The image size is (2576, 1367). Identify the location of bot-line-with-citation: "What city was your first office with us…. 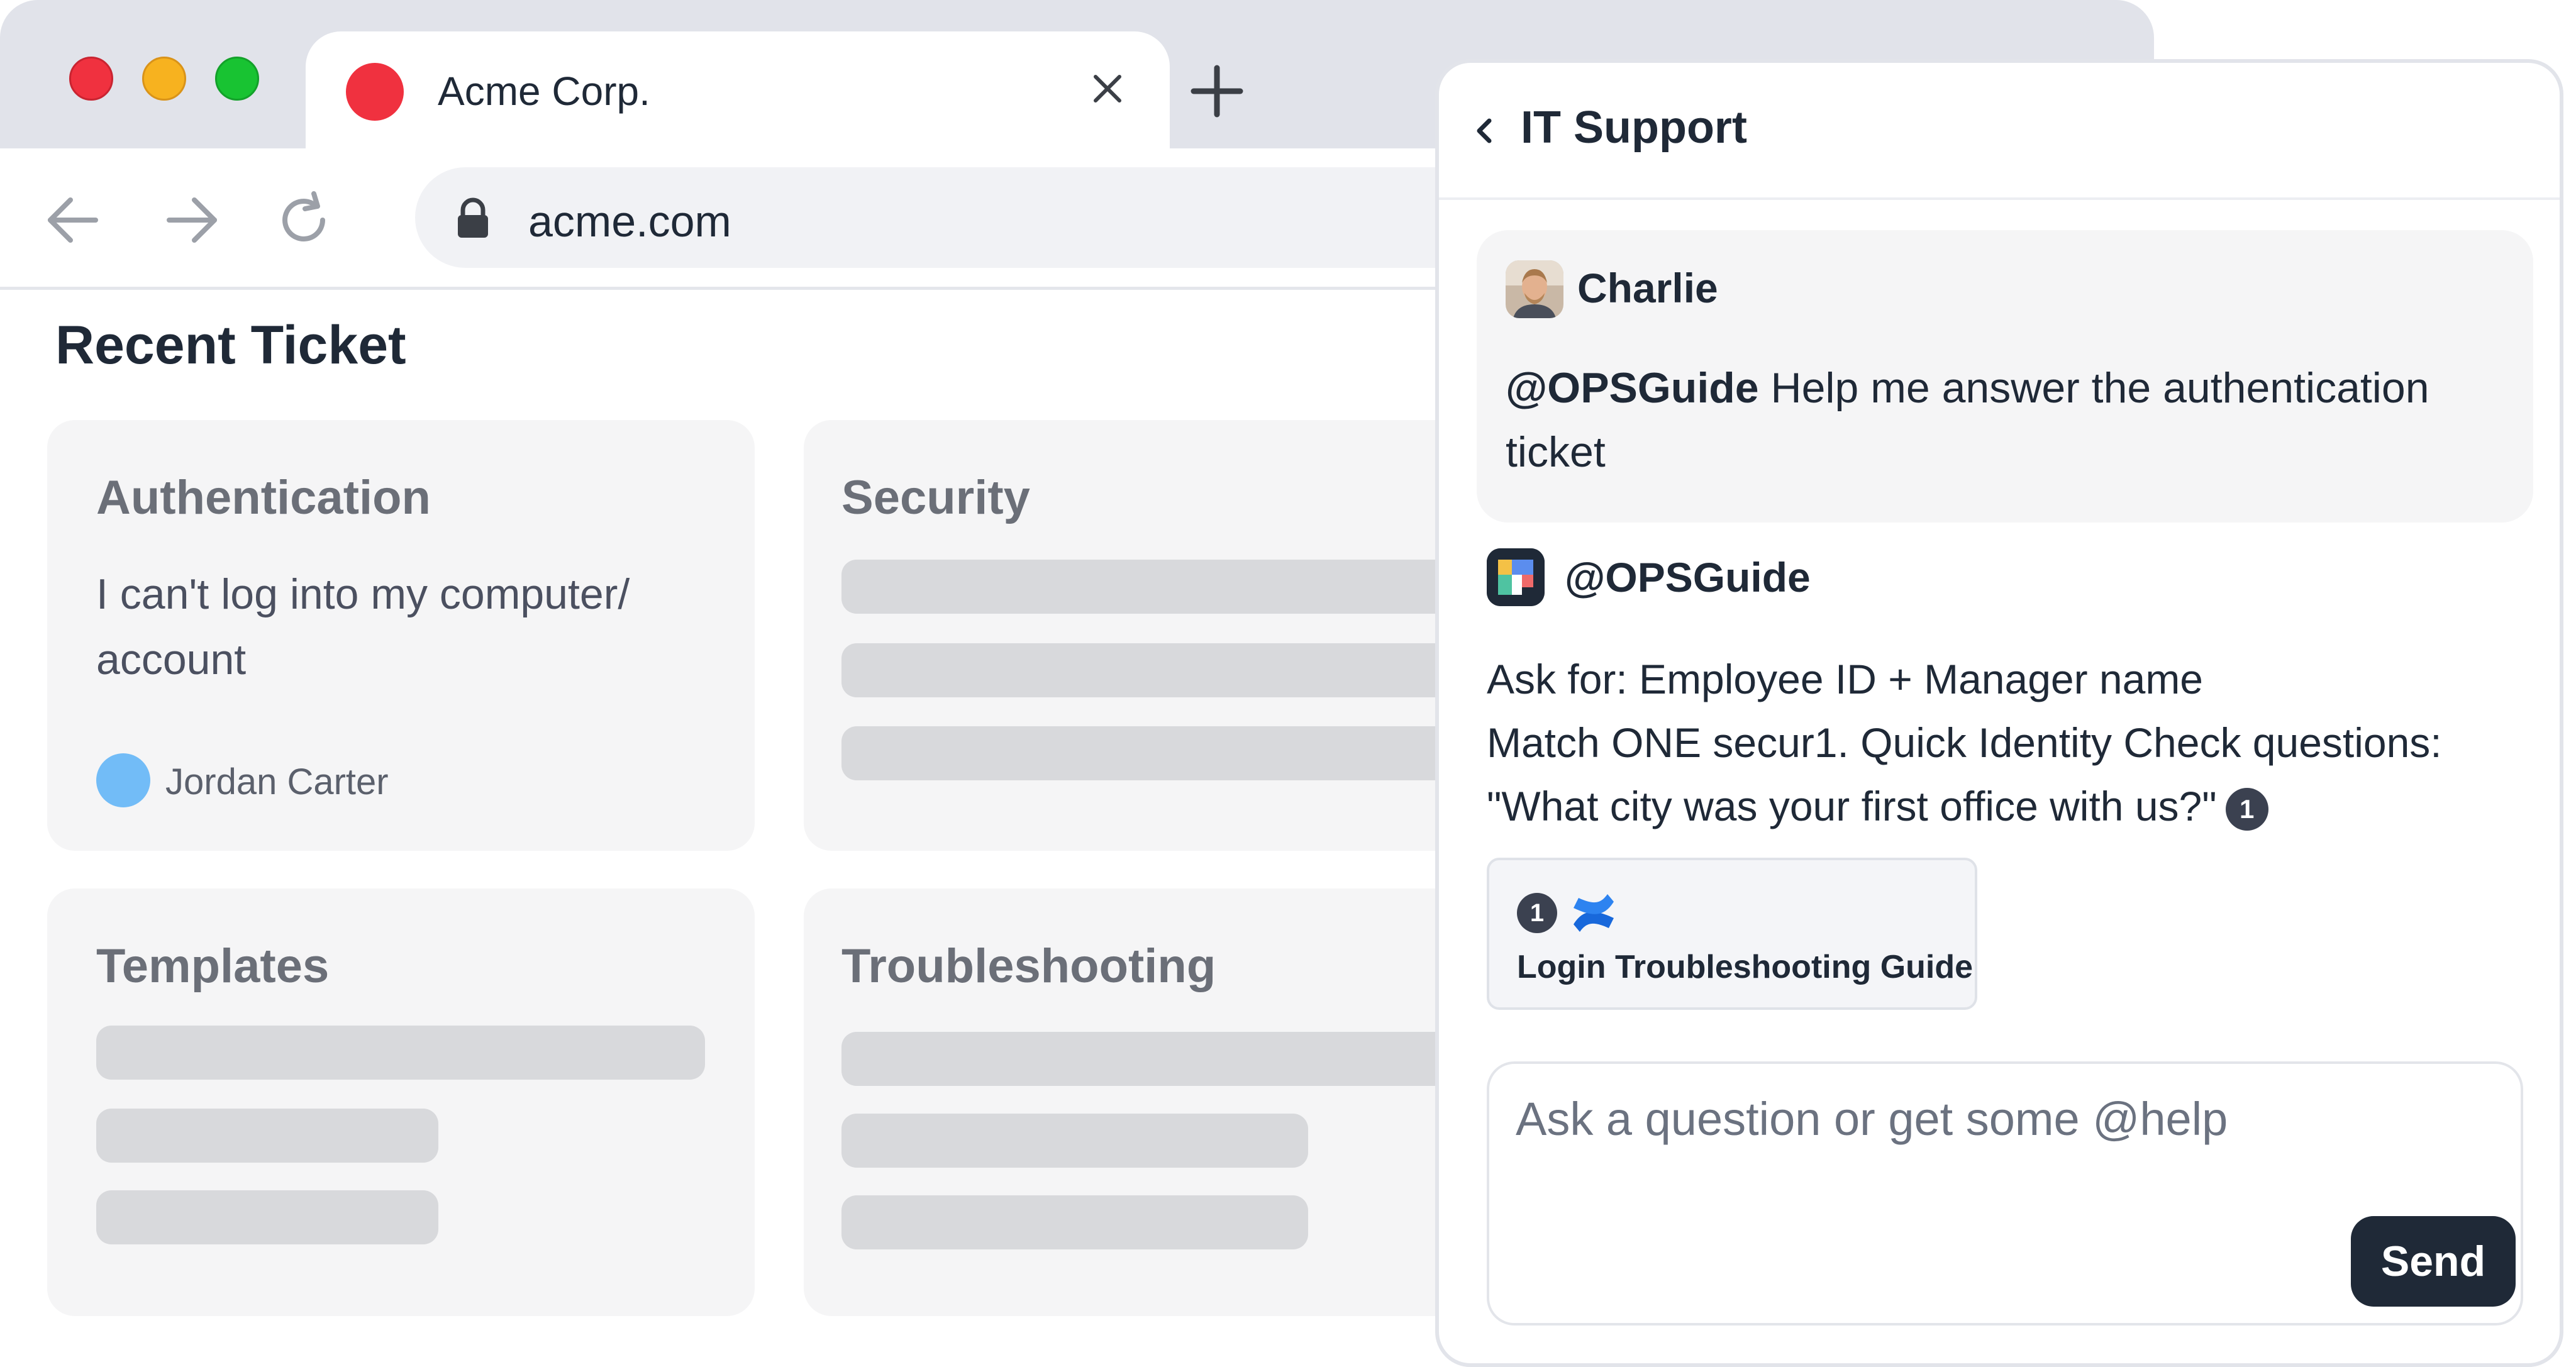
(2002, 806).